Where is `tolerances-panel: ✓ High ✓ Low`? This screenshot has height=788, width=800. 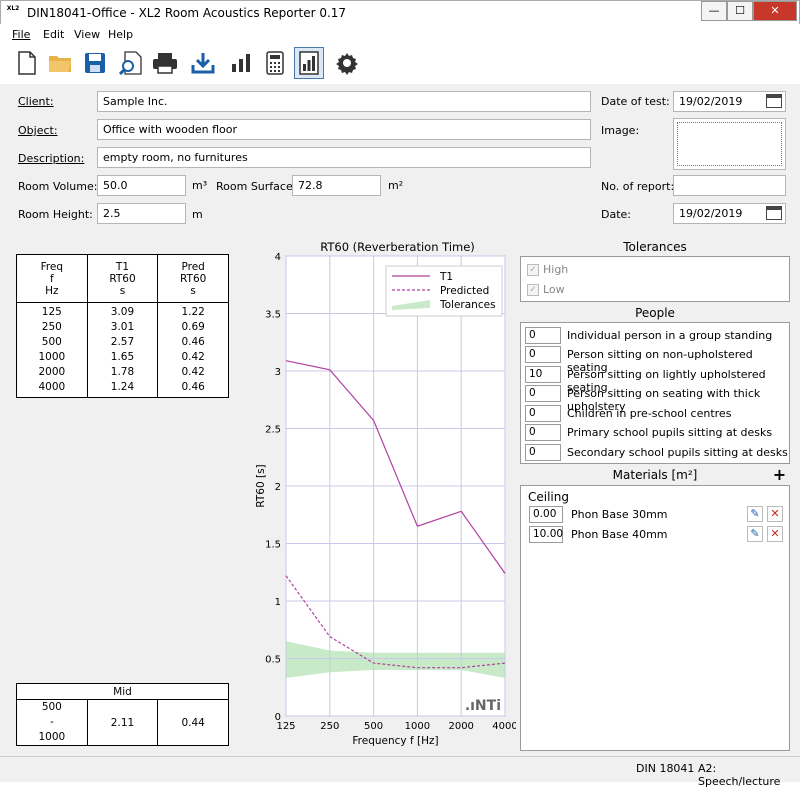
tolerances-panel: ✓ High ✓ Low is located at coordinates (655, 279).